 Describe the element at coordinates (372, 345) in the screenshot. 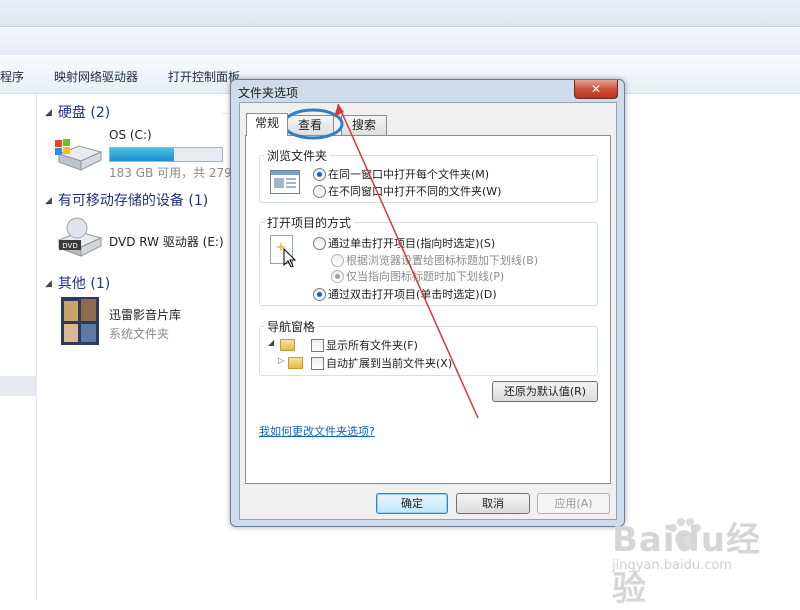

I see `show-all-folders-label: 显示所有文件夹(F)` at that location.